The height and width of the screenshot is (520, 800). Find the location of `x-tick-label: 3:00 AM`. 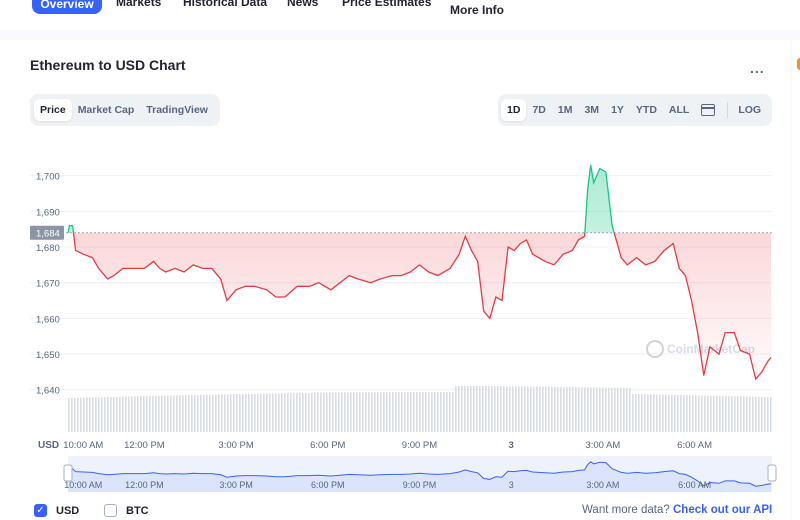

x-tick-label: 3:00 AM is located at coordinates (602, 445).